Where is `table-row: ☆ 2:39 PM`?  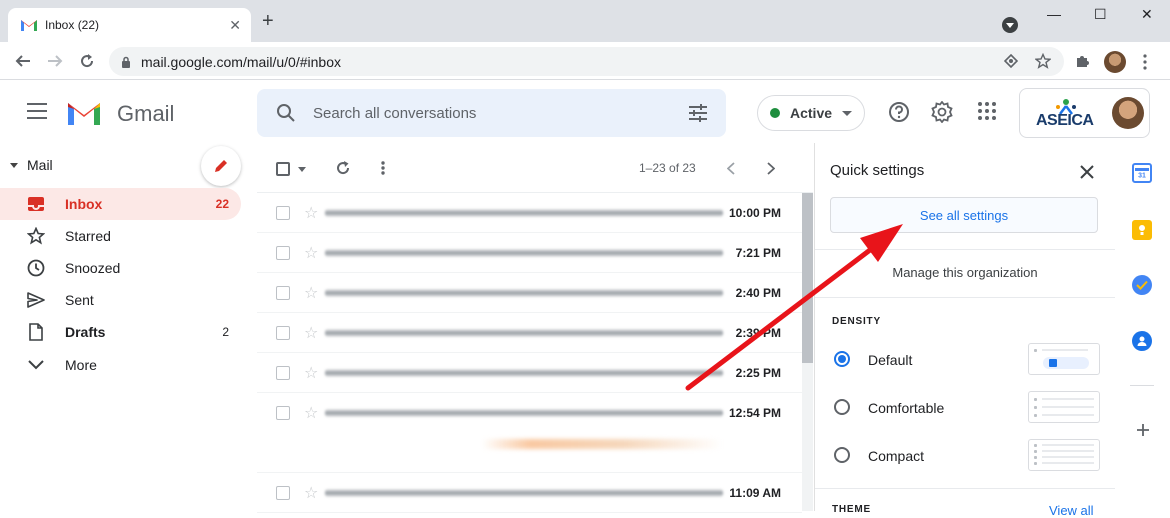
table-row: ☆ 2:39 PM is located at coordinates (529, 333).